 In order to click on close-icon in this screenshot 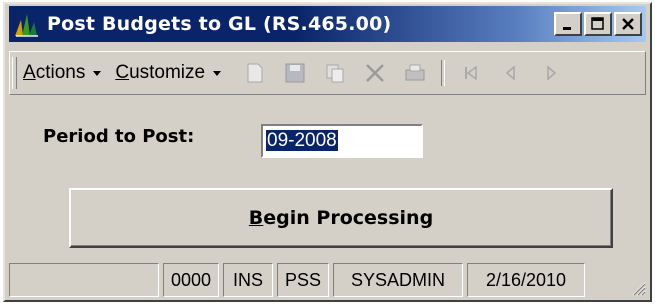, I will do `click(628, 24)`.